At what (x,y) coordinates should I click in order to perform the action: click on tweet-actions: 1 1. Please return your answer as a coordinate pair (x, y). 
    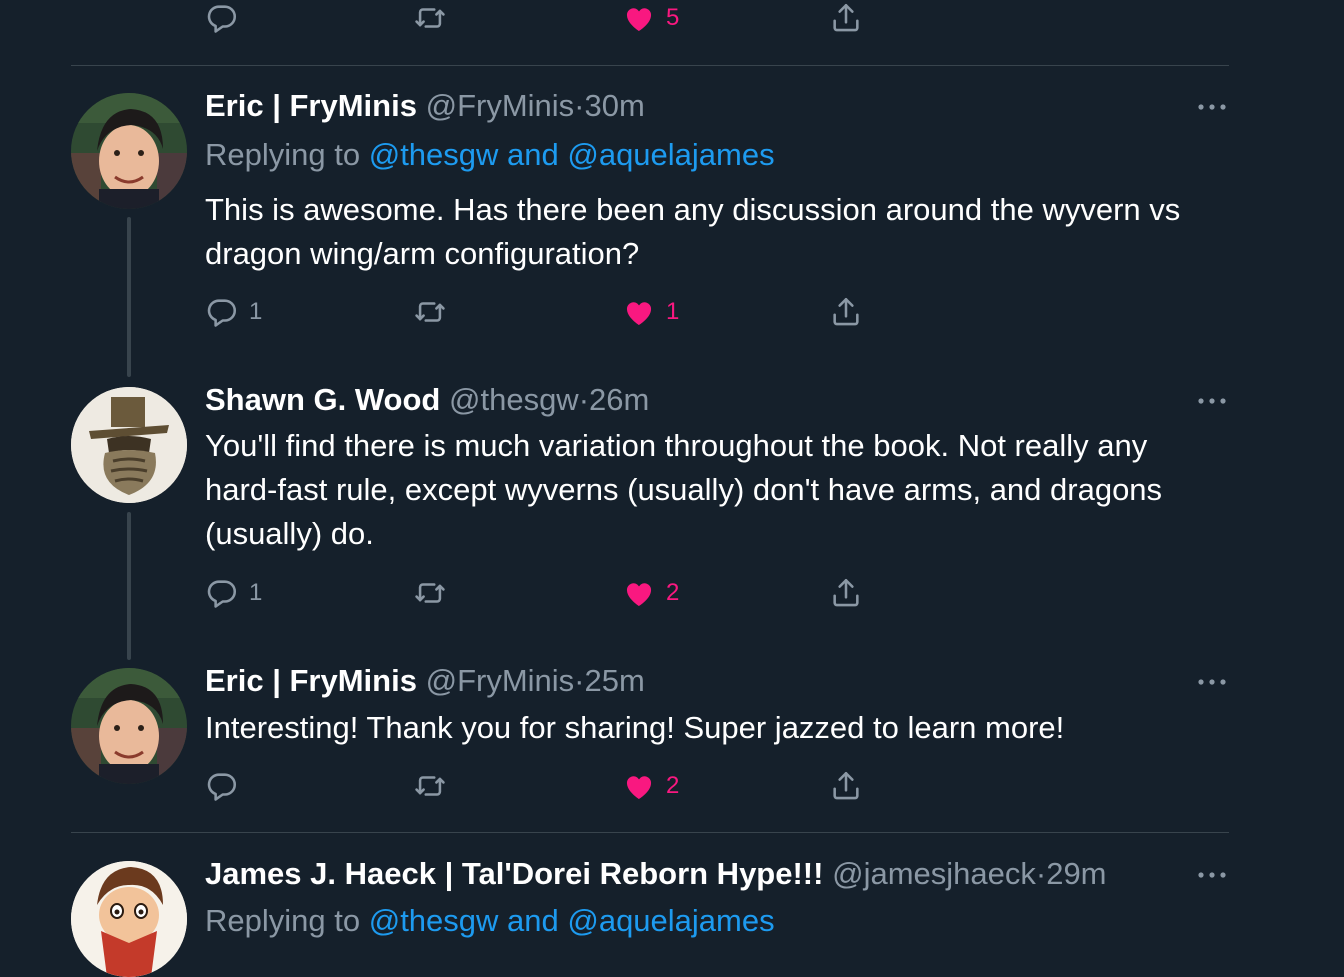
    Looking at the image, I should click on (672, 312).